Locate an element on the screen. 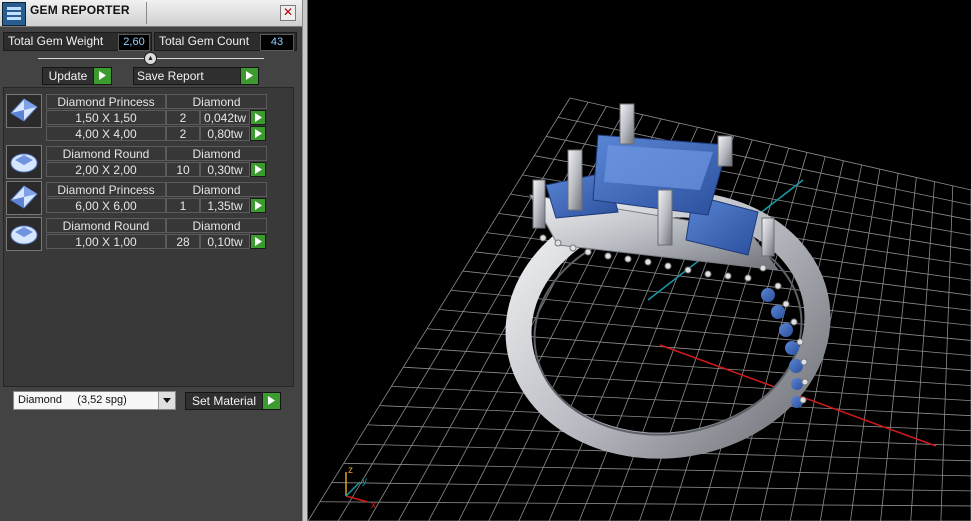 The height and width of the screenshot is (521, 971). z-axis-label: z is located at coordinates (350, 470).